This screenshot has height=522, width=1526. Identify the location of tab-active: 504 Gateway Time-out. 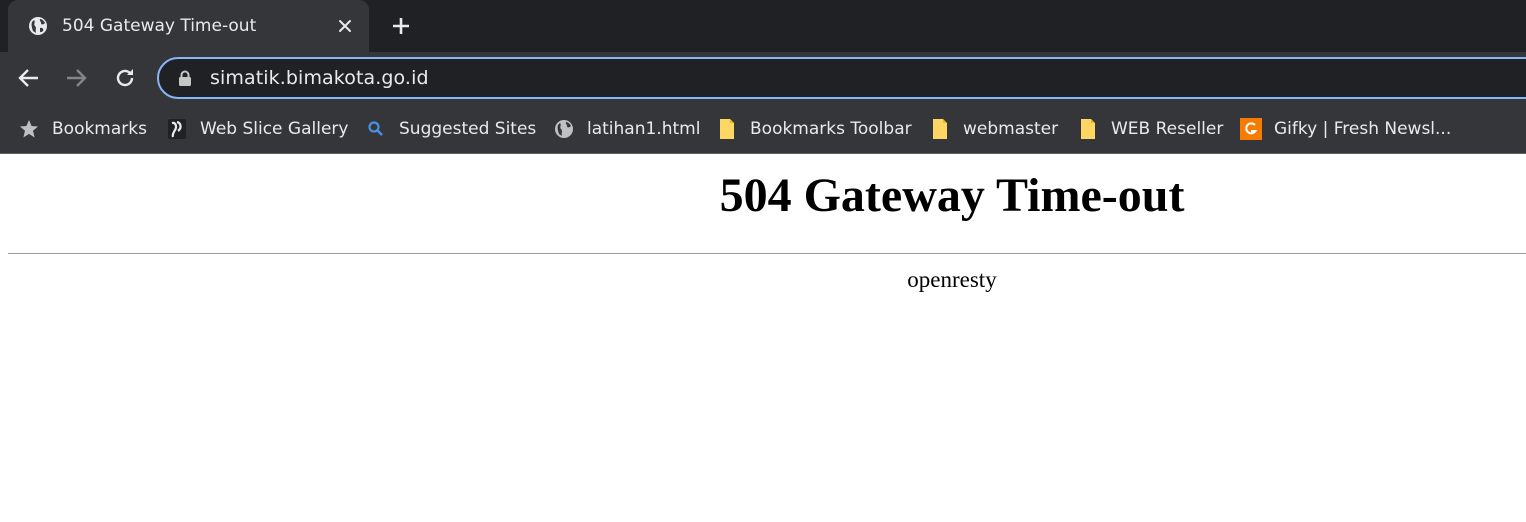
(188, 26).